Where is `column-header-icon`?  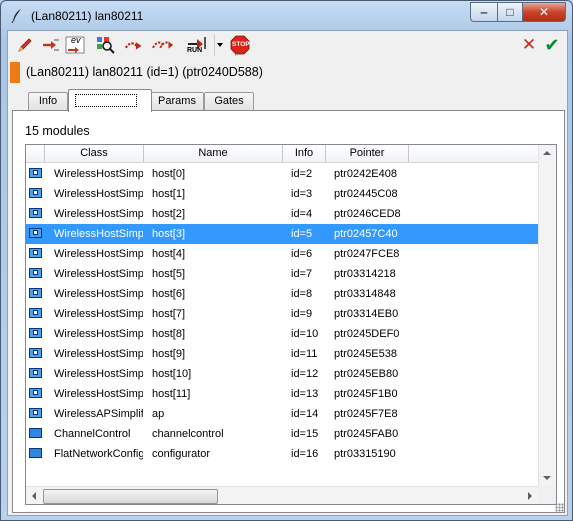 column-header-icon is located at coordinates (35, 153).